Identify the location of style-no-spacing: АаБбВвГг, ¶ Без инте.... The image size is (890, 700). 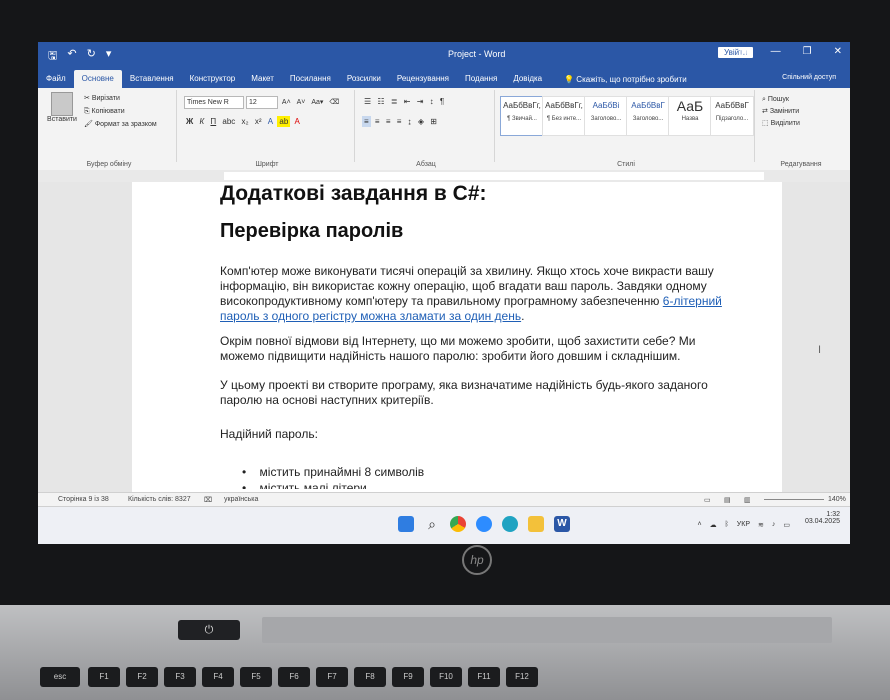
(564, 116).